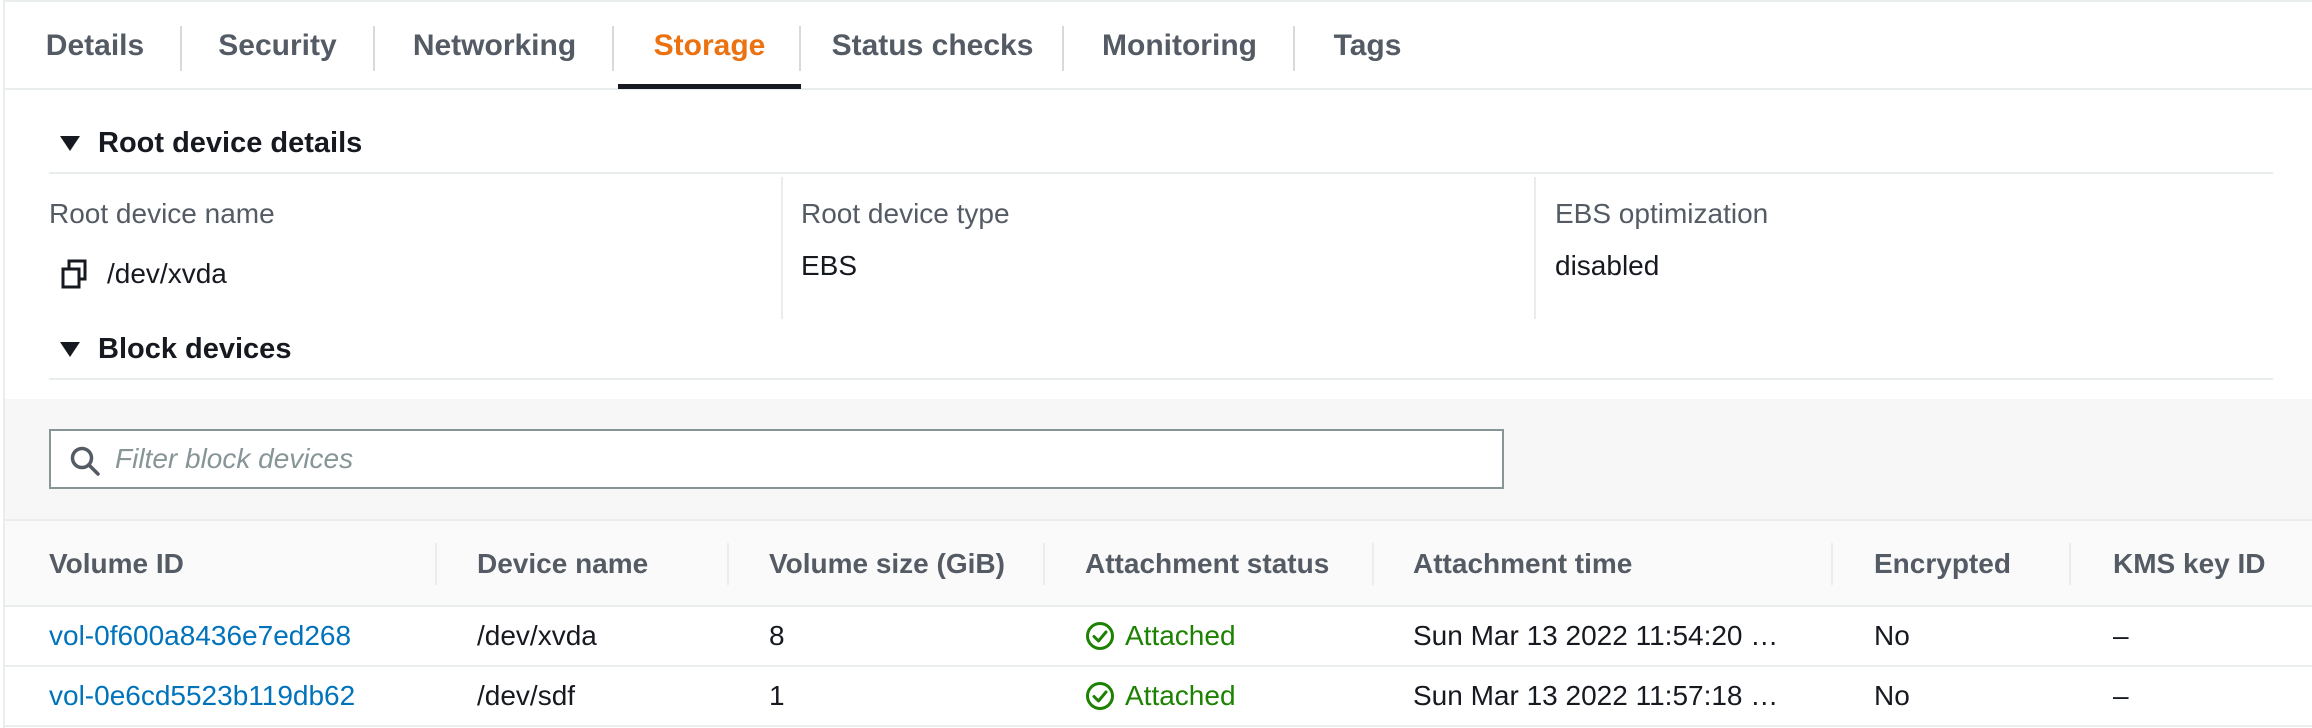 The width and height of the screenshot is (2312, 728). I want to click on filter-block-devices-input, so click(808, 459).